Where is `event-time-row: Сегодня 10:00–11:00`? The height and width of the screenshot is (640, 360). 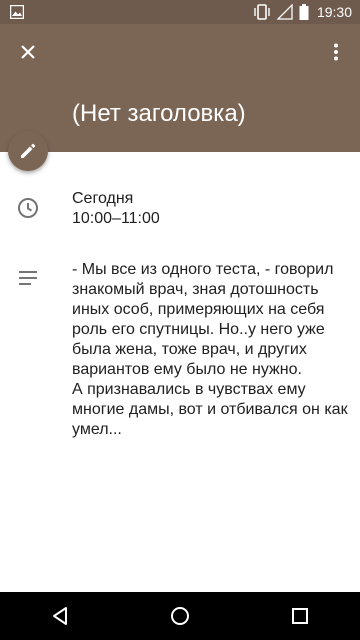 event-time-row: Сегодня 10:00–11:00 is located at coordinates (180, 209).